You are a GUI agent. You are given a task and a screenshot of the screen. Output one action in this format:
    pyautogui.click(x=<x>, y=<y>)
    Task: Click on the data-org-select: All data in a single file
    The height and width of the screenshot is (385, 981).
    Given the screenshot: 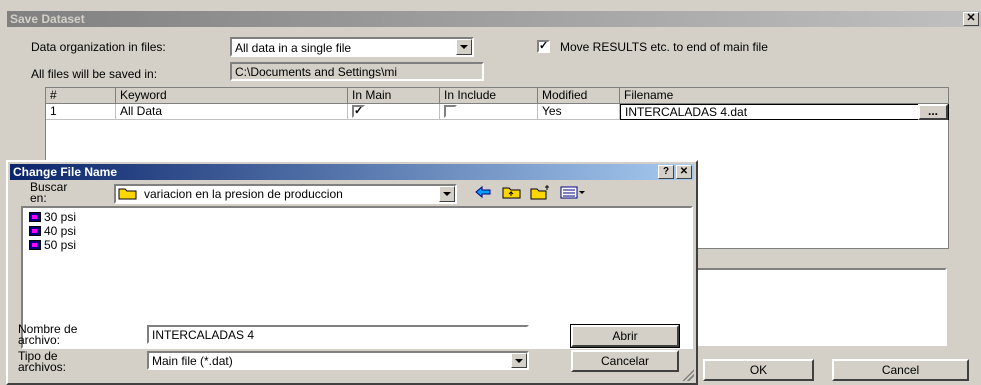 What is the action you would take?
    pyautogui.click(x=352, y=47)
    